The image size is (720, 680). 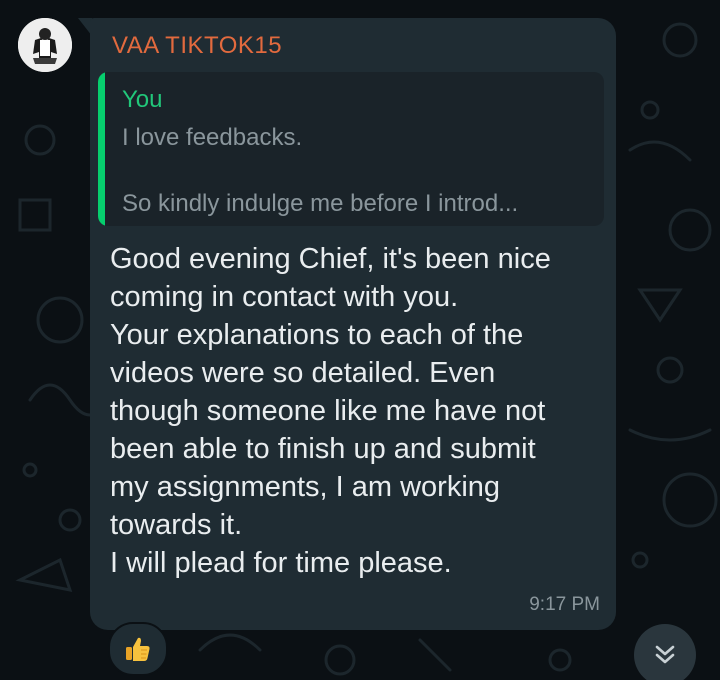 I want to click on quoted-text-line-1: I love feedbacks., so click(x=212, y=137).